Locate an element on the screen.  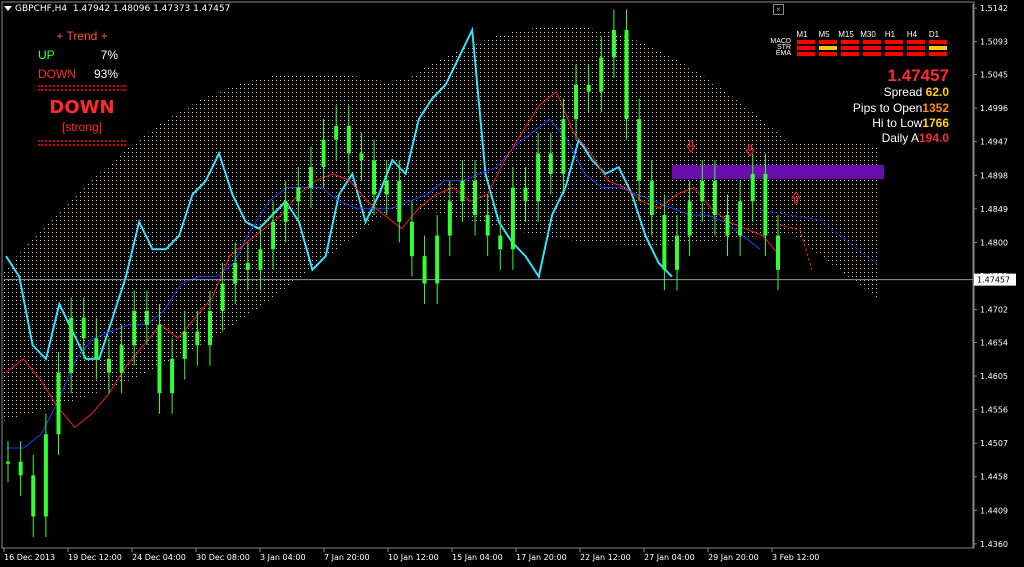
y-tick-label: 1.5045 is located at coordinates (994, 75).